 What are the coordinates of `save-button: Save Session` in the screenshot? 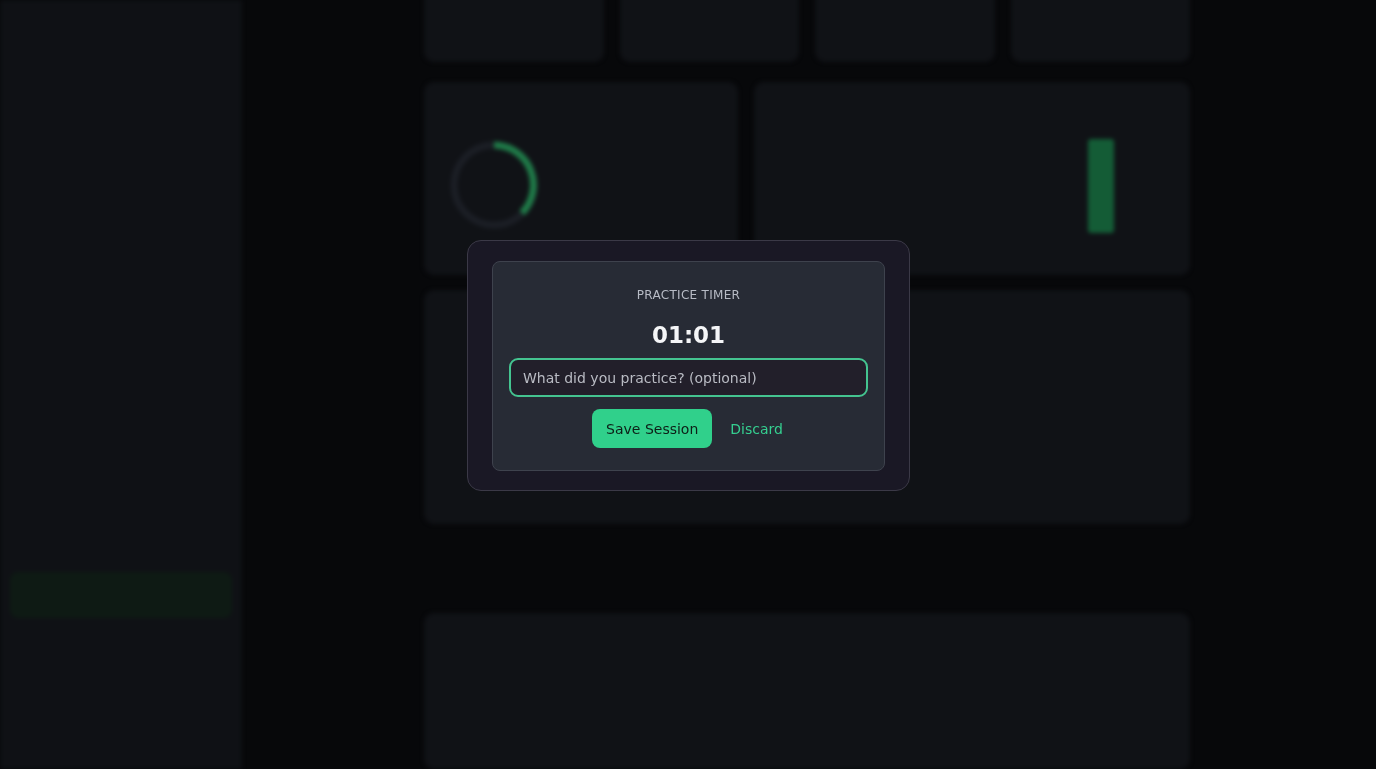 It's located at (652, 428).